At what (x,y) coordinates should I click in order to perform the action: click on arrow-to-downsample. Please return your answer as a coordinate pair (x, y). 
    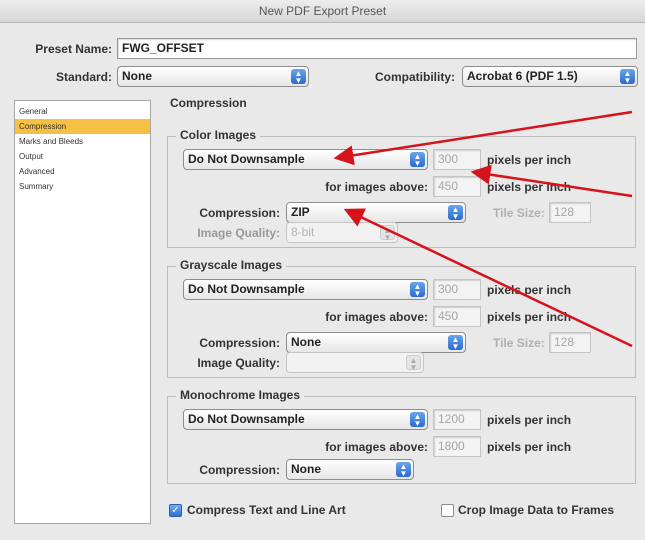
    Looking at the image, I should click on (483, 138).